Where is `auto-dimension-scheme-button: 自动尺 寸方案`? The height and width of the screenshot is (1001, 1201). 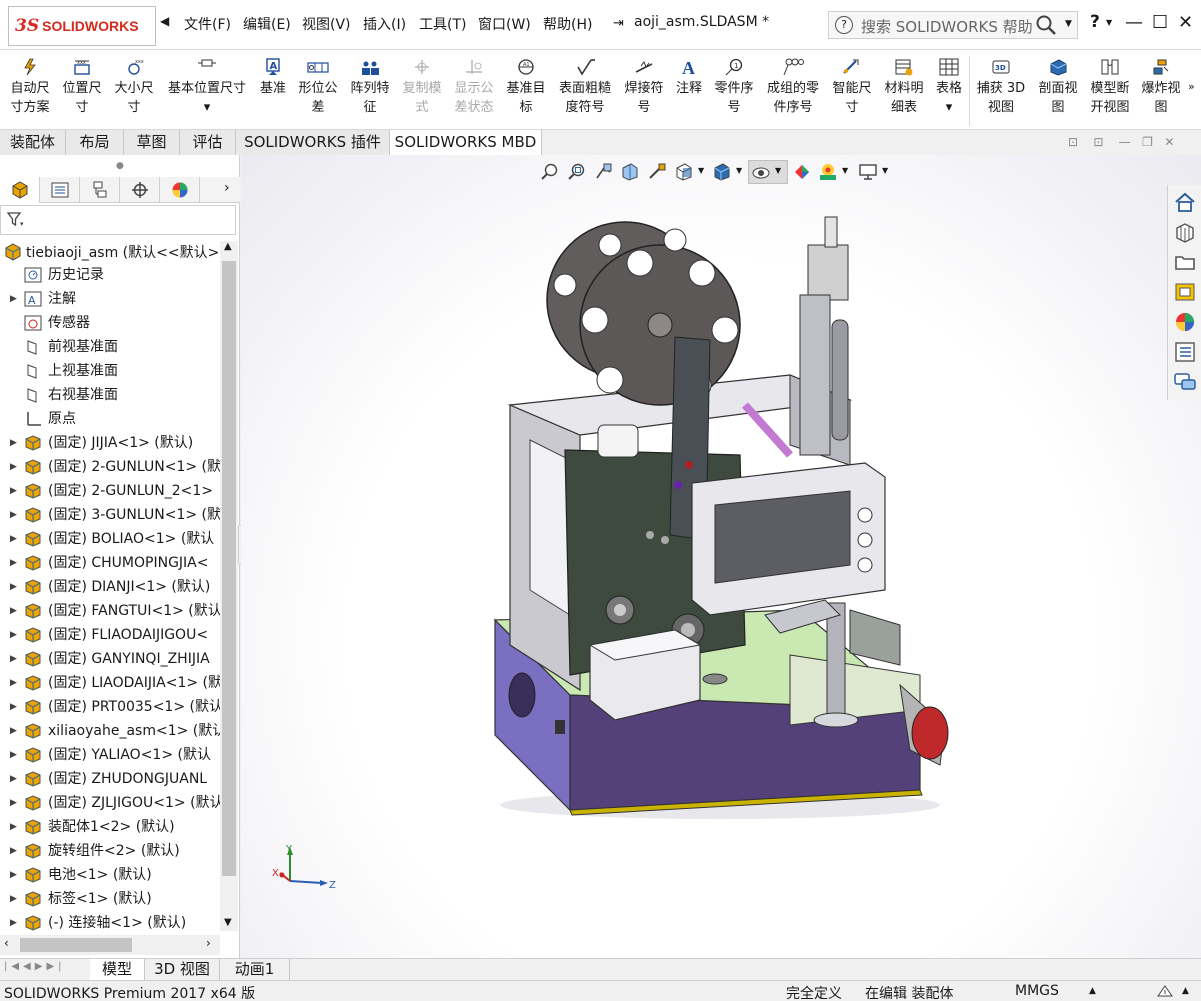 auto-dimension-scheme-button: 自动尺 寸方案 is located at coordinates (30, 87).